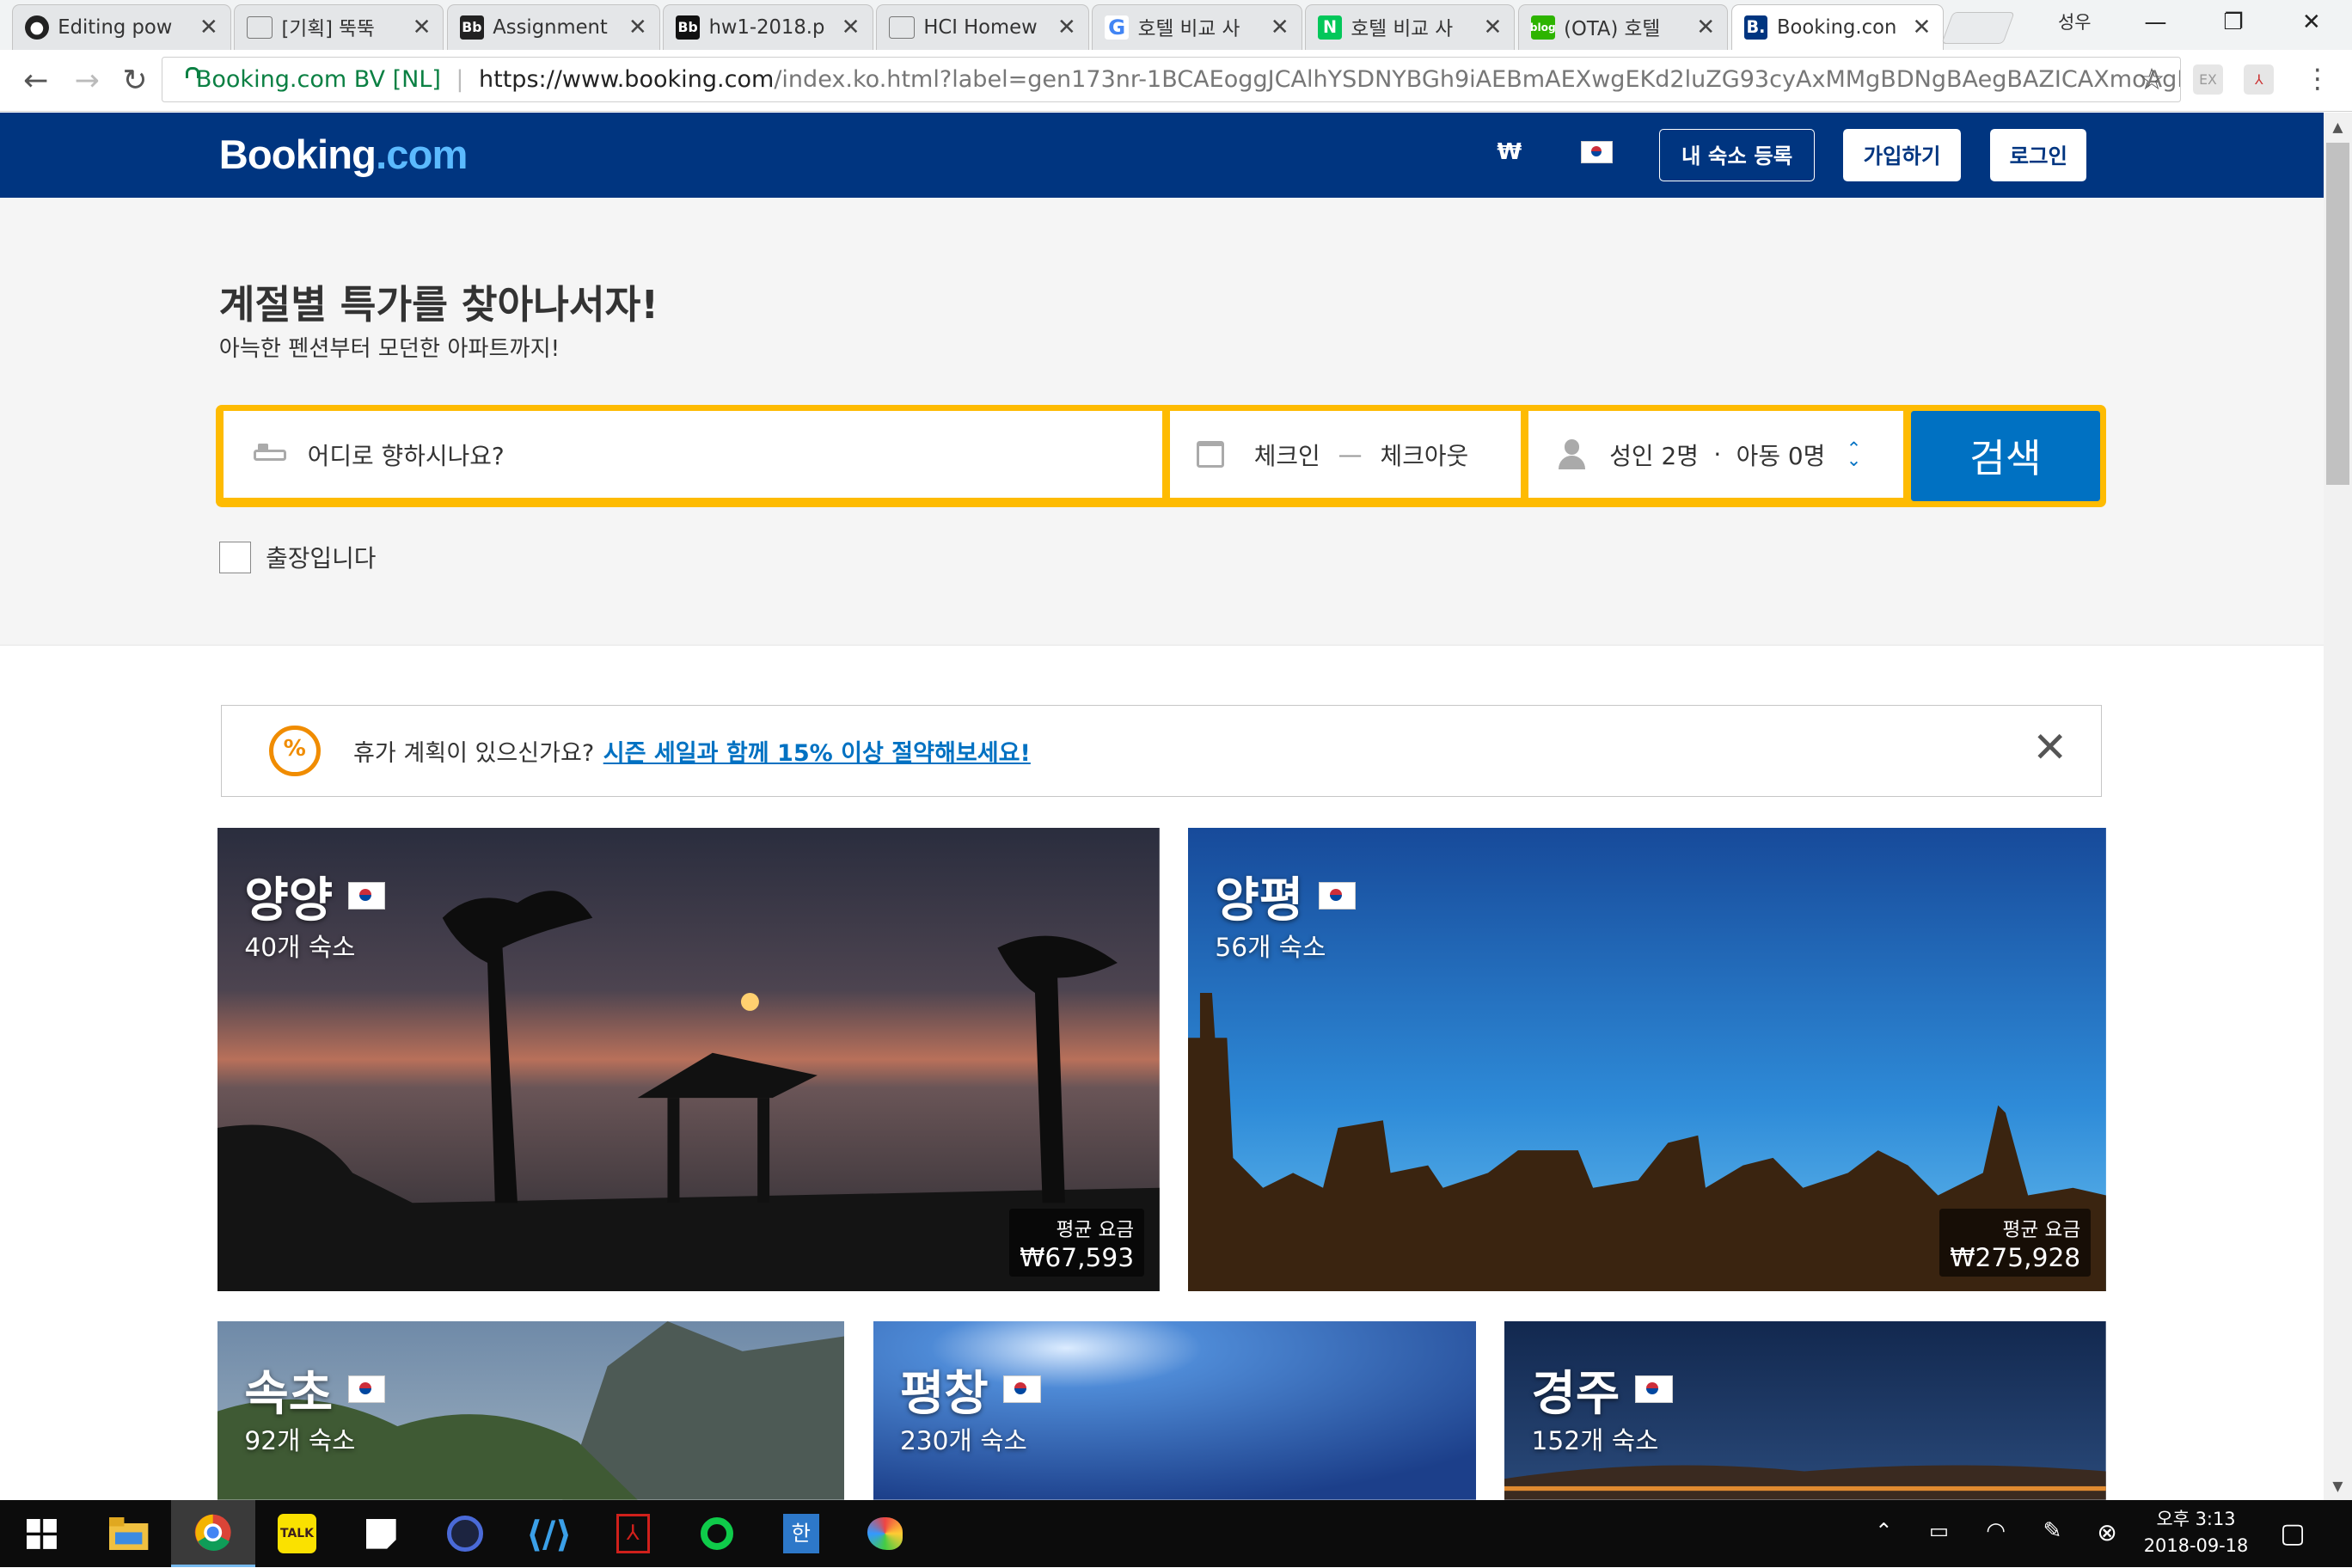 This screenshot has height=1568, width=2352. What do you see at coordinates (982, 27) in the screenshot?
I see `browser-tab: HCI Homew ✕` at bounding box center [982, 27].